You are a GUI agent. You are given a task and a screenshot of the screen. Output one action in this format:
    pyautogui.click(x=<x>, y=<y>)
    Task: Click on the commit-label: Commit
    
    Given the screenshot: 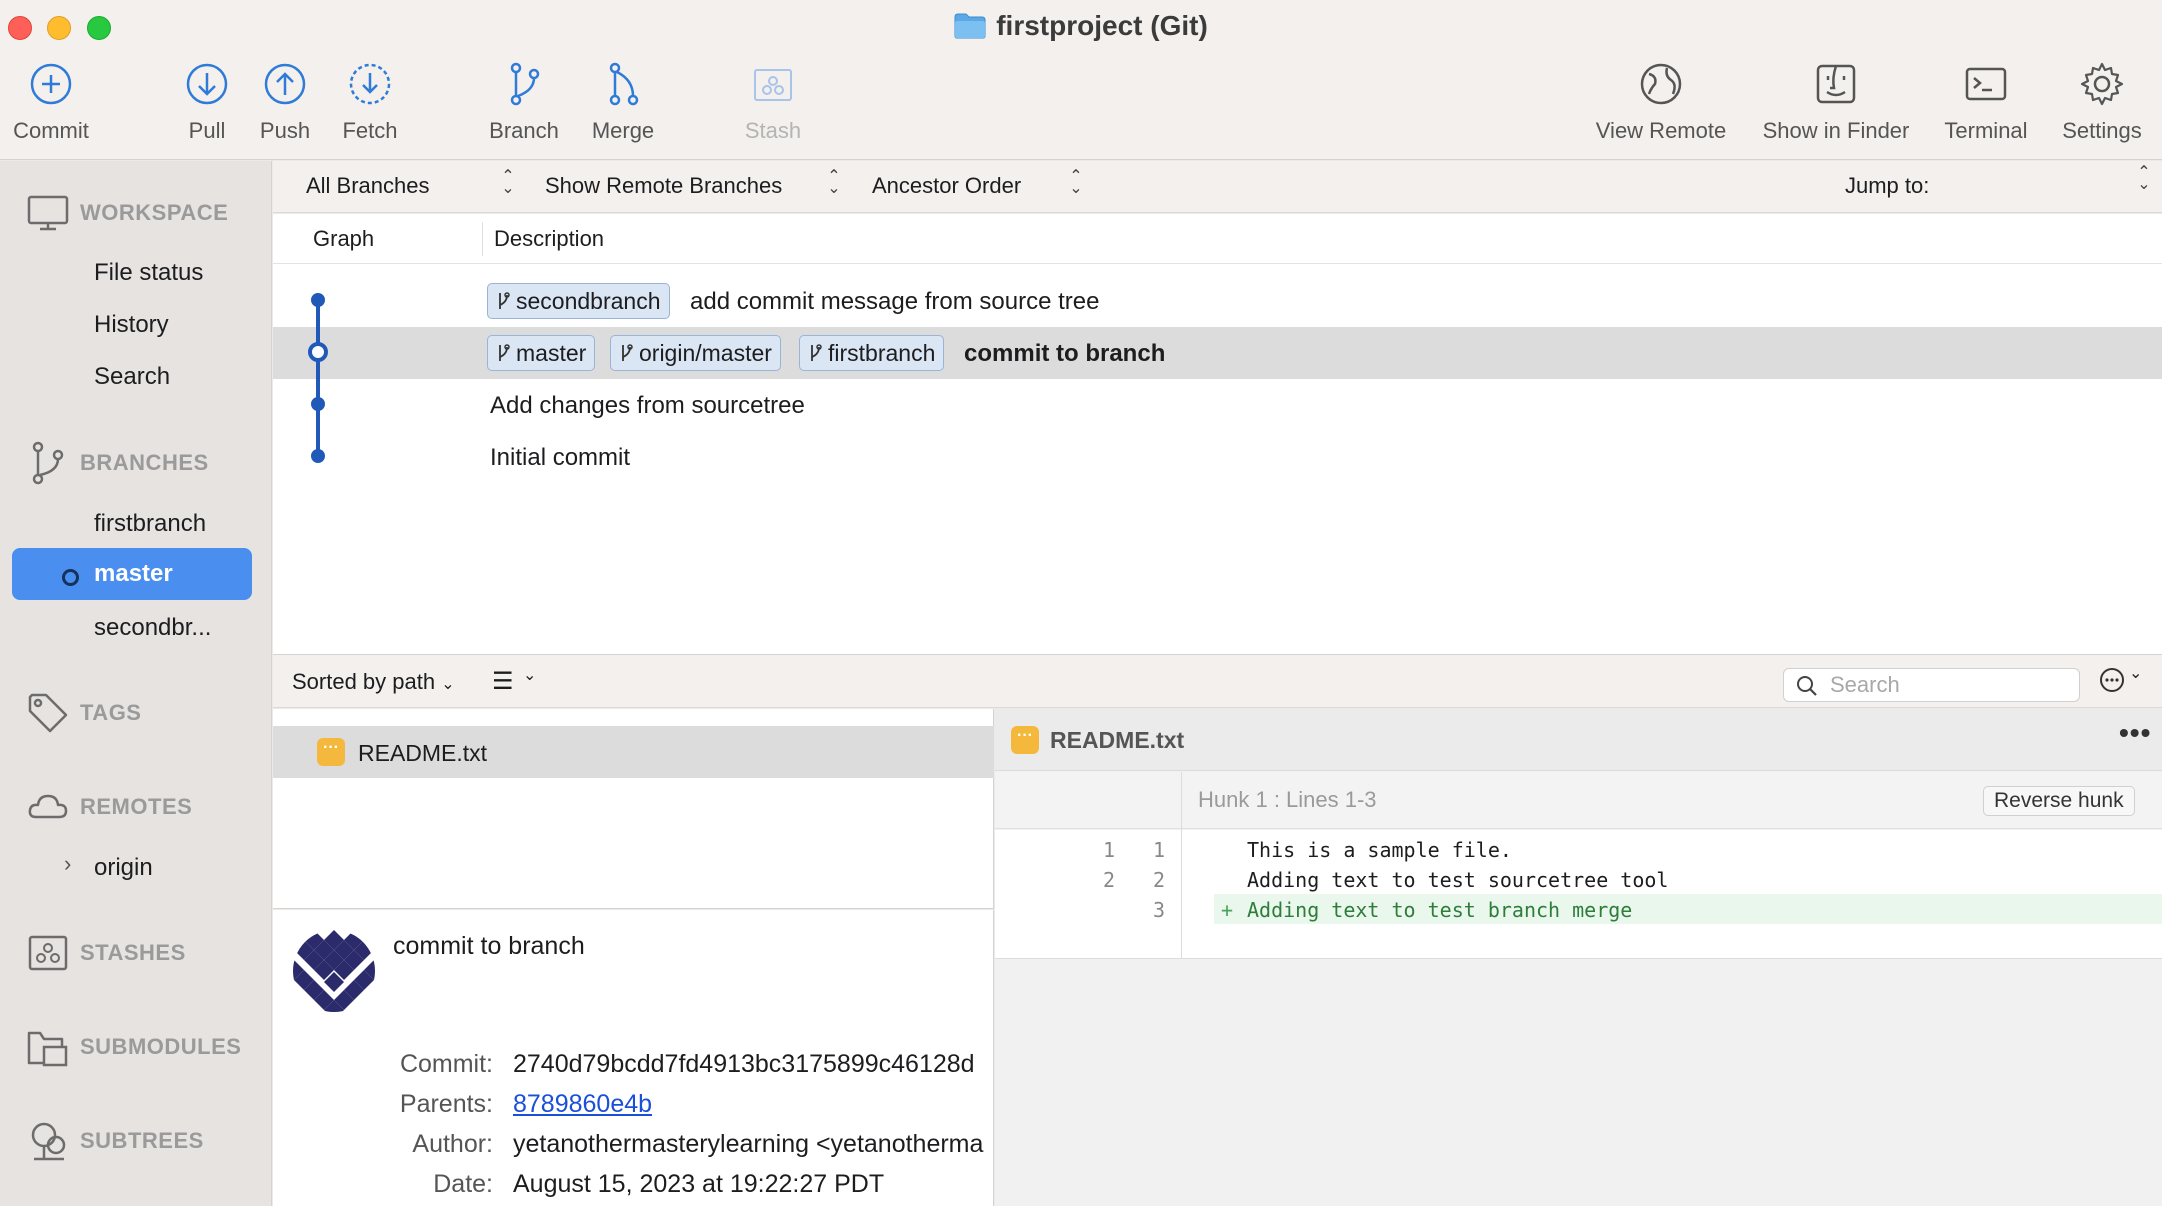 What is the action you would take?
    pyautogui.click(x=51, y=130)
    